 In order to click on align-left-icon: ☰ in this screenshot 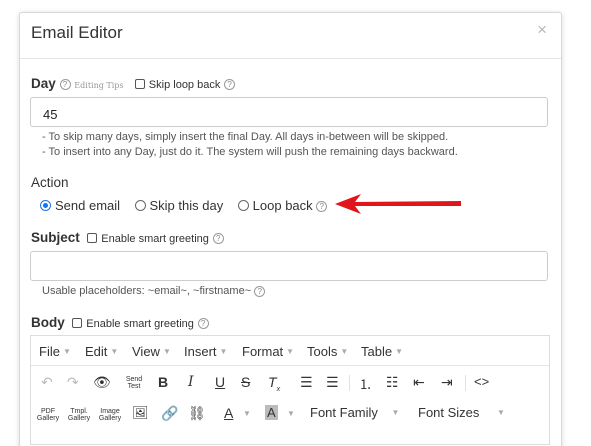, I will do `click(306, 382)`.